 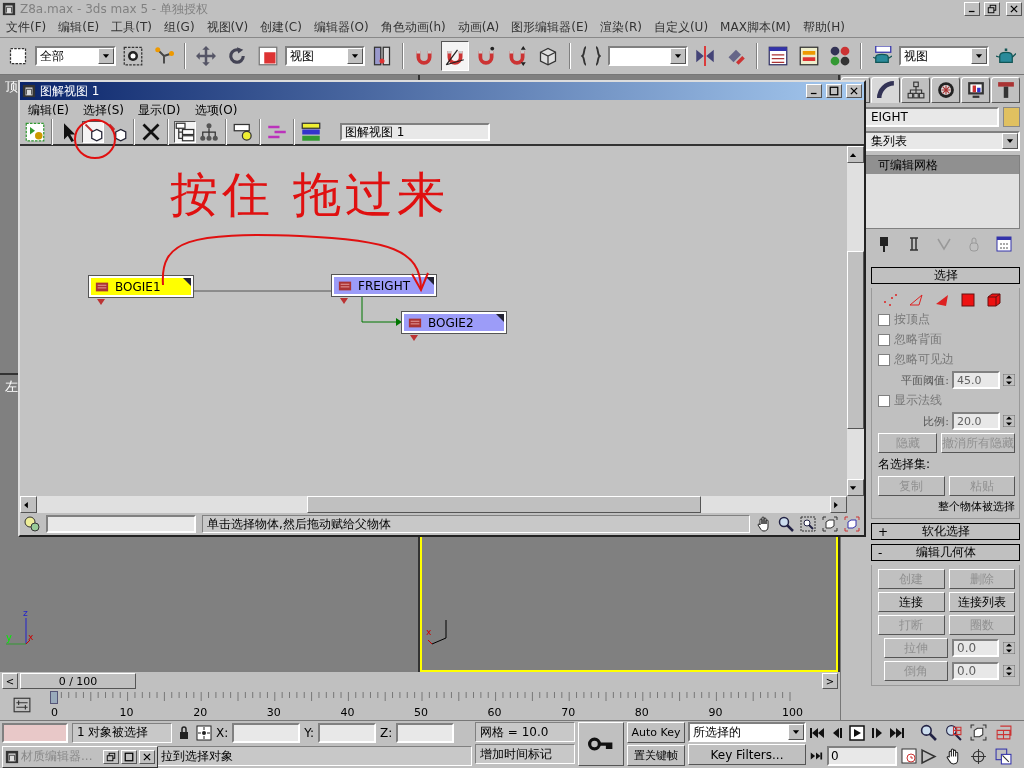 What do you see at coordinates (54, 697) in the screenshot?
I see `current-frame-marker` at bounding box center [54, 697].